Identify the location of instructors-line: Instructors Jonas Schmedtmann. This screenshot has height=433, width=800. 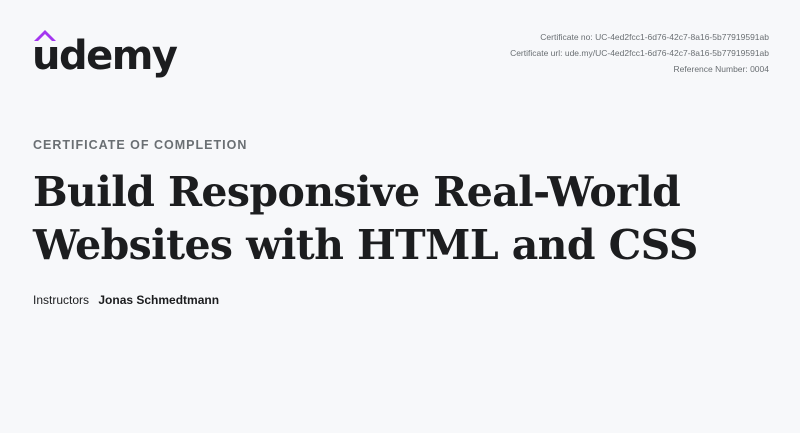
(126, 300).